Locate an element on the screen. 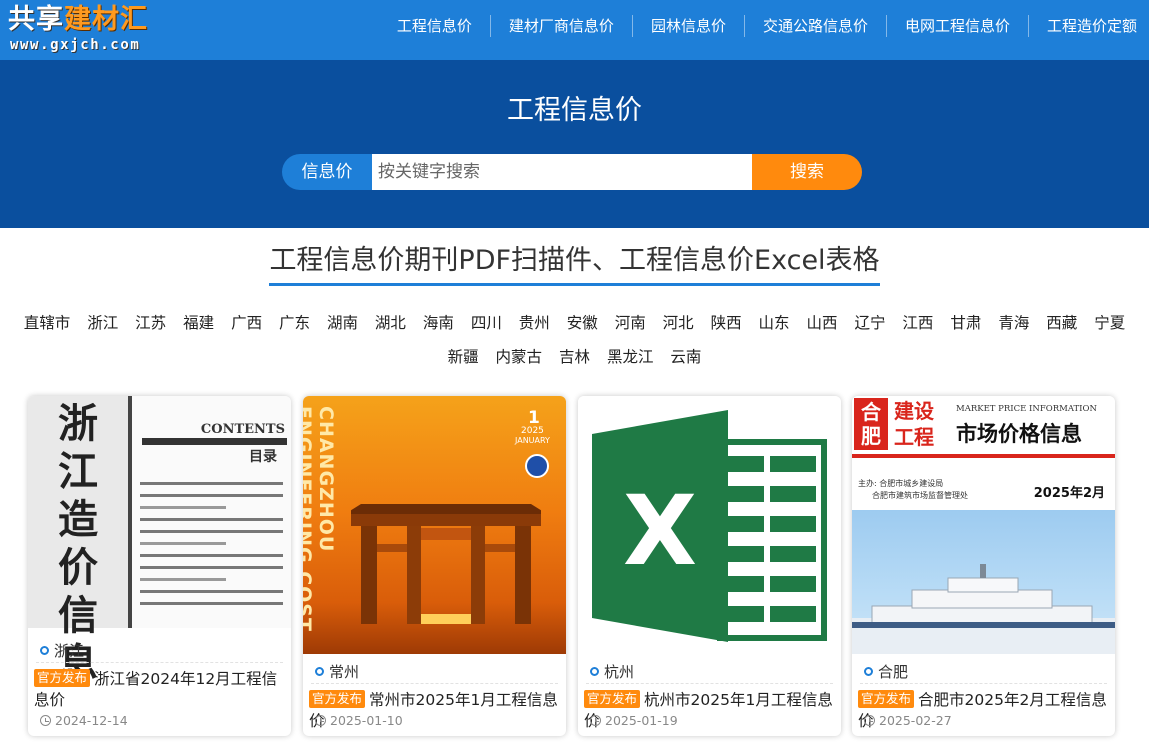  province-link: 湖南 is located at coordinates (342, 323).